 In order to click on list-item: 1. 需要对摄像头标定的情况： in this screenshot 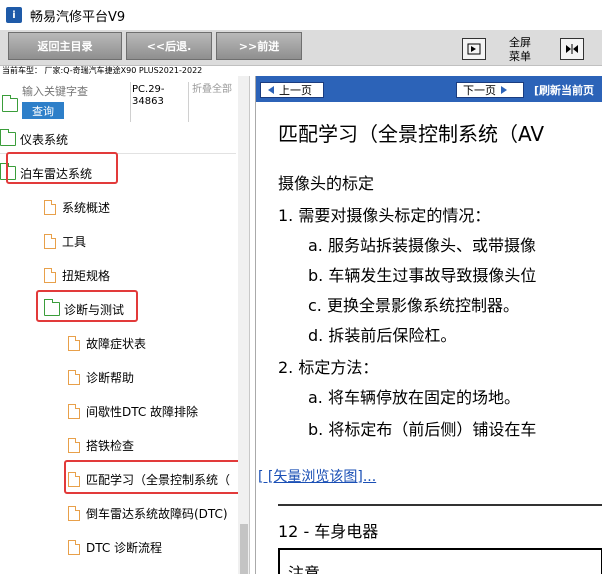, I will do `click(384, 215)`.